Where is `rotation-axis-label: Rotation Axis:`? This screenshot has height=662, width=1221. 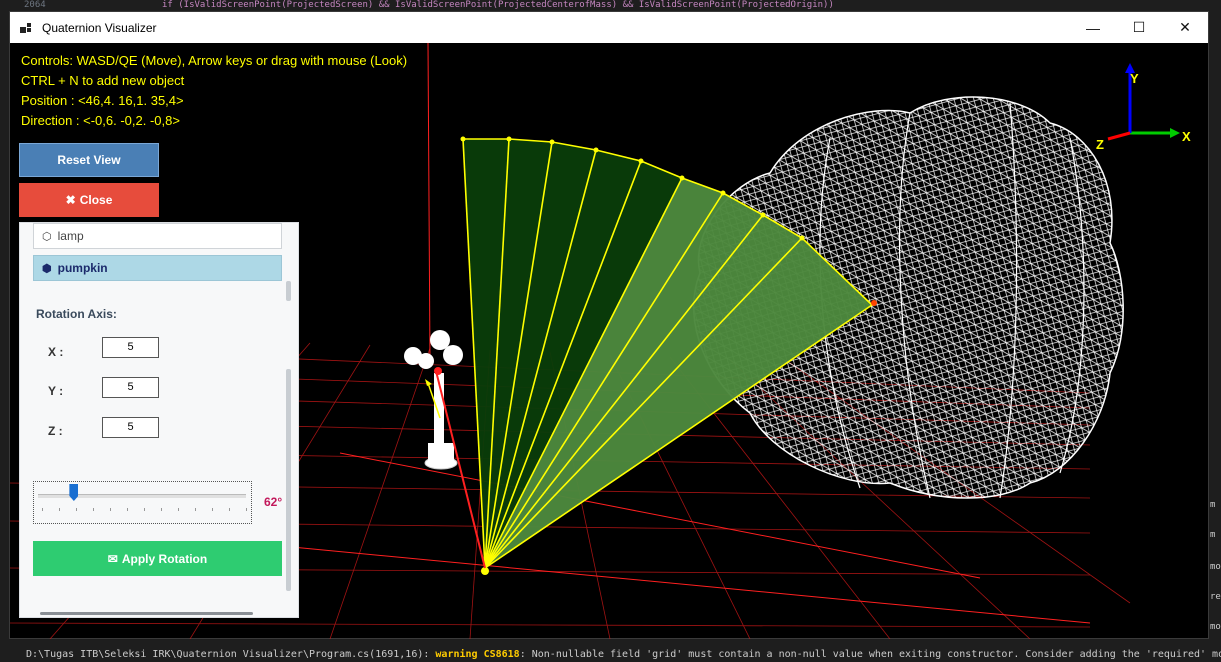
rotation-axis-label: Rotation Axis: is located at coordinates (76, 314).